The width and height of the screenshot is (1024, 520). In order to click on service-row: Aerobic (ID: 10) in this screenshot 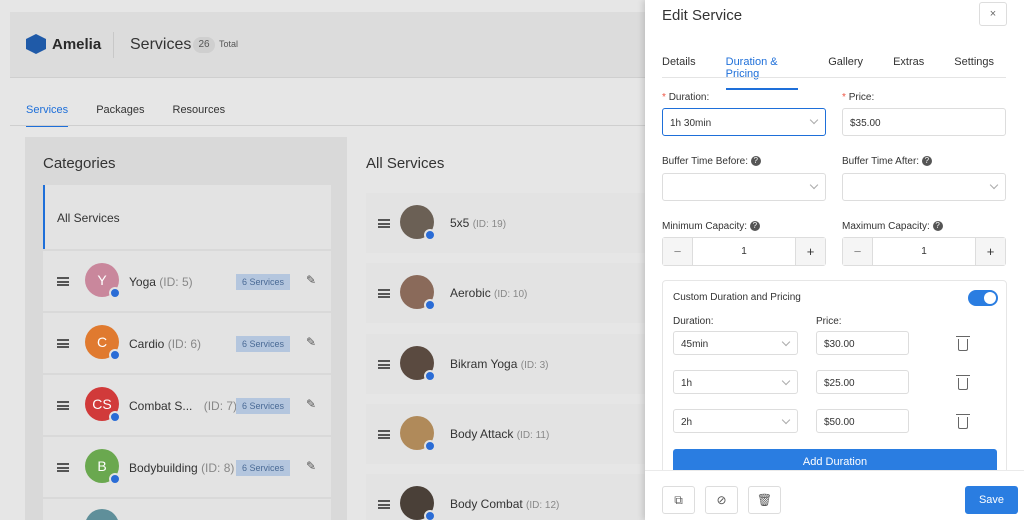, I will do `click(511, 293)`.